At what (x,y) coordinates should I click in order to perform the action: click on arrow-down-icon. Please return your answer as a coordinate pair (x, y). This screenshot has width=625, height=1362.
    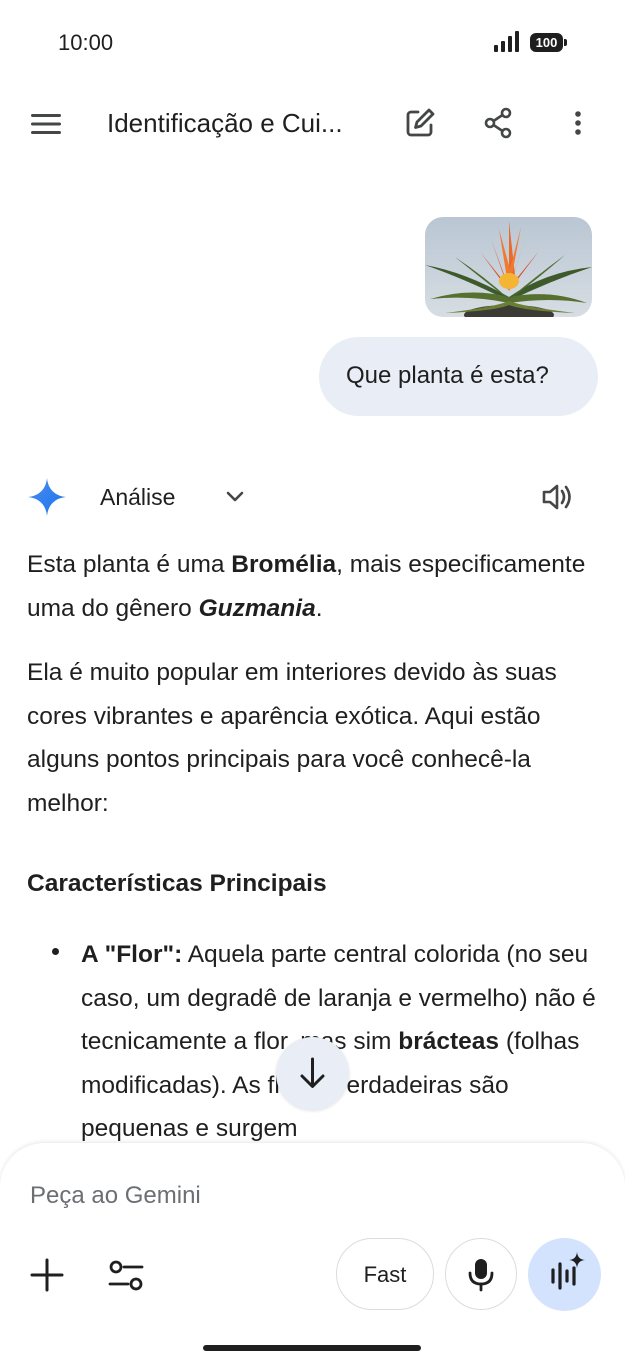
    Looking at the image, I should click on (312, 1072).